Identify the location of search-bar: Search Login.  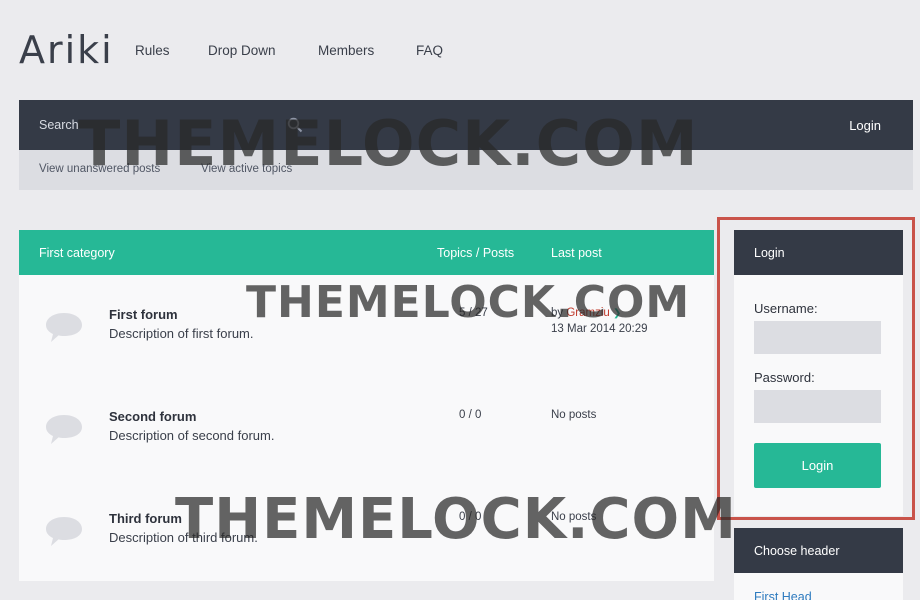
(466, 125).